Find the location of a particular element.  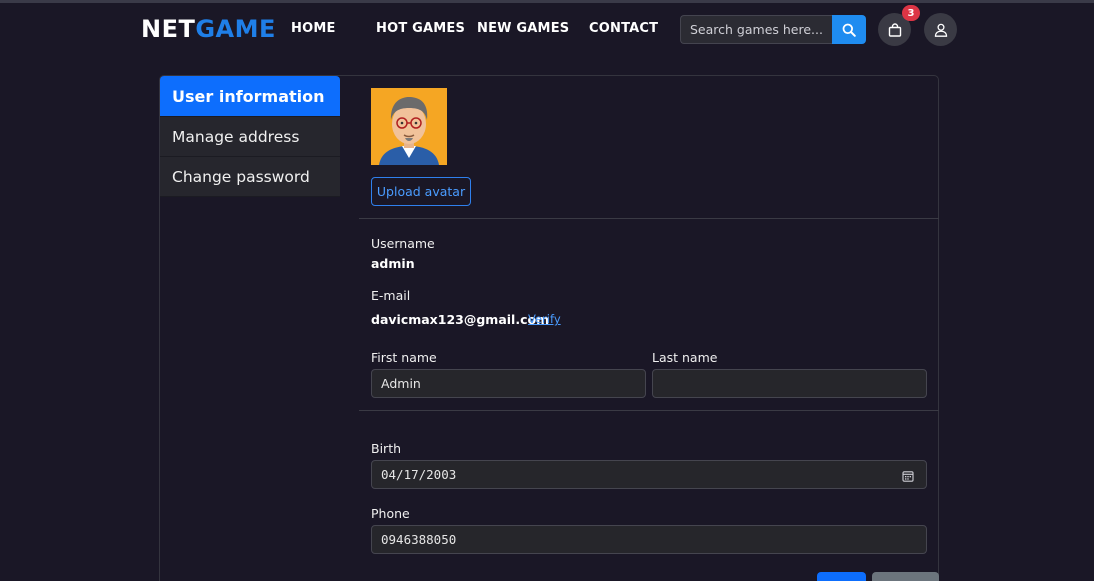

sidebar-item-label: Change password is located at coordinates (241, 176).